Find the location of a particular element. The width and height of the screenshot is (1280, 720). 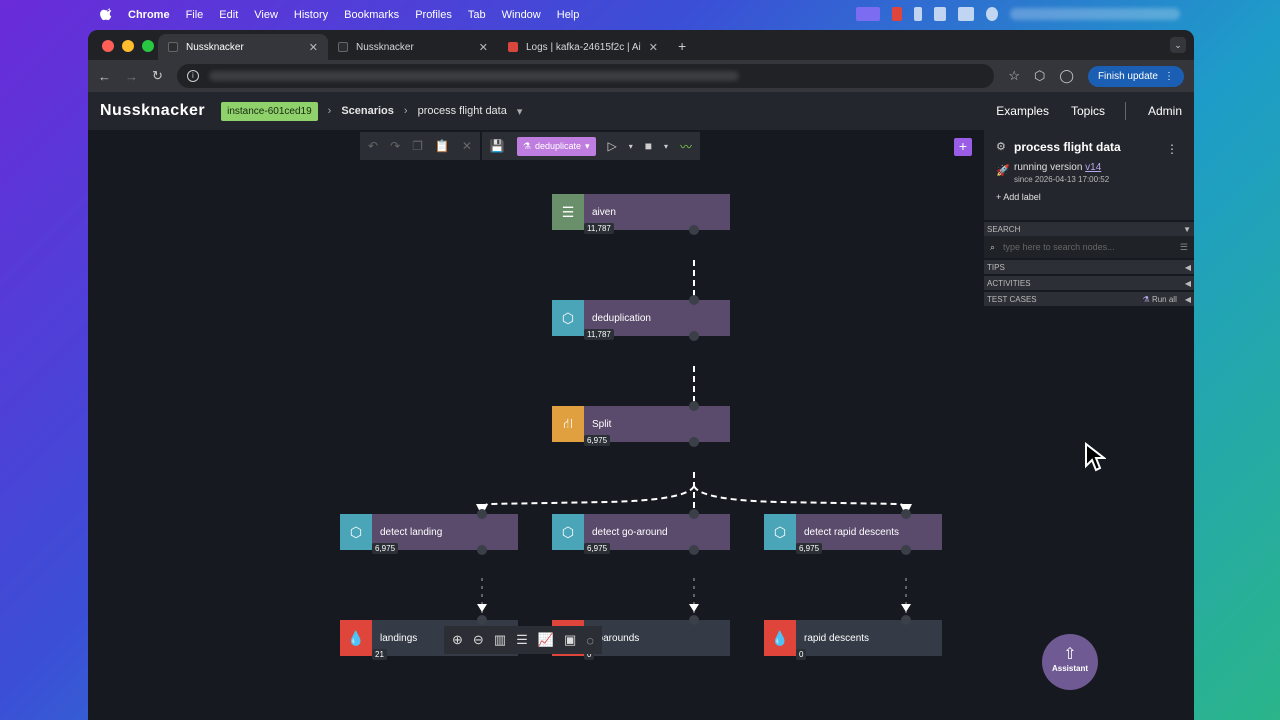

node-split: ⛙ Split 6,975 is located at coordinates (641, 424).